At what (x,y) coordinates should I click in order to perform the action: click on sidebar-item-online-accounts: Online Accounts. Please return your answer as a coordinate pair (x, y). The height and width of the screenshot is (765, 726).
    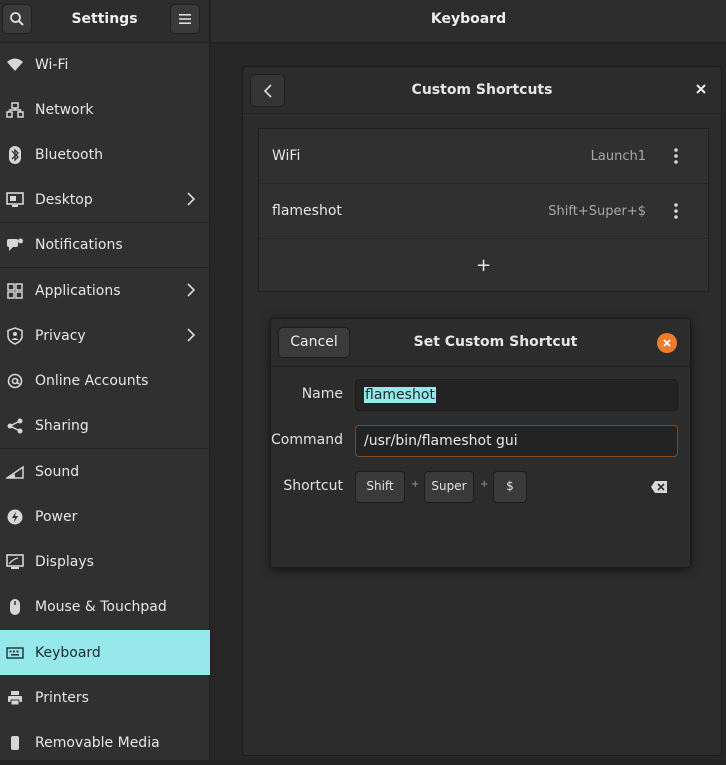
    Looking at the image, I should click on (105, 380).